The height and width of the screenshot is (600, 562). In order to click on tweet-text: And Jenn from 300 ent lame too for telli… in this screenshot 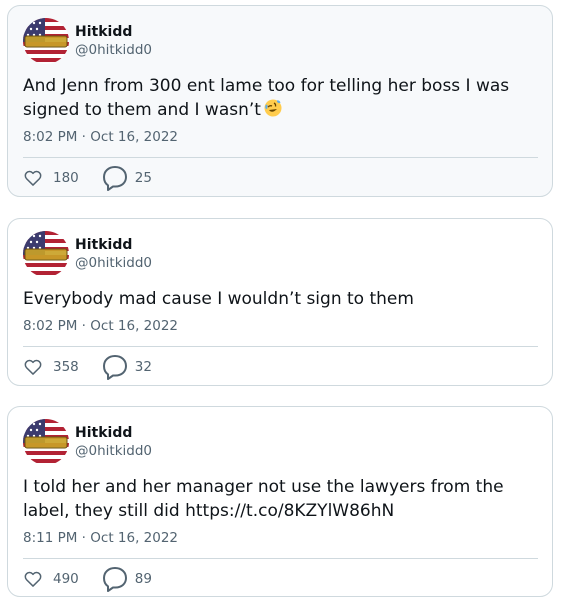, I will do `click(280, 98)`.